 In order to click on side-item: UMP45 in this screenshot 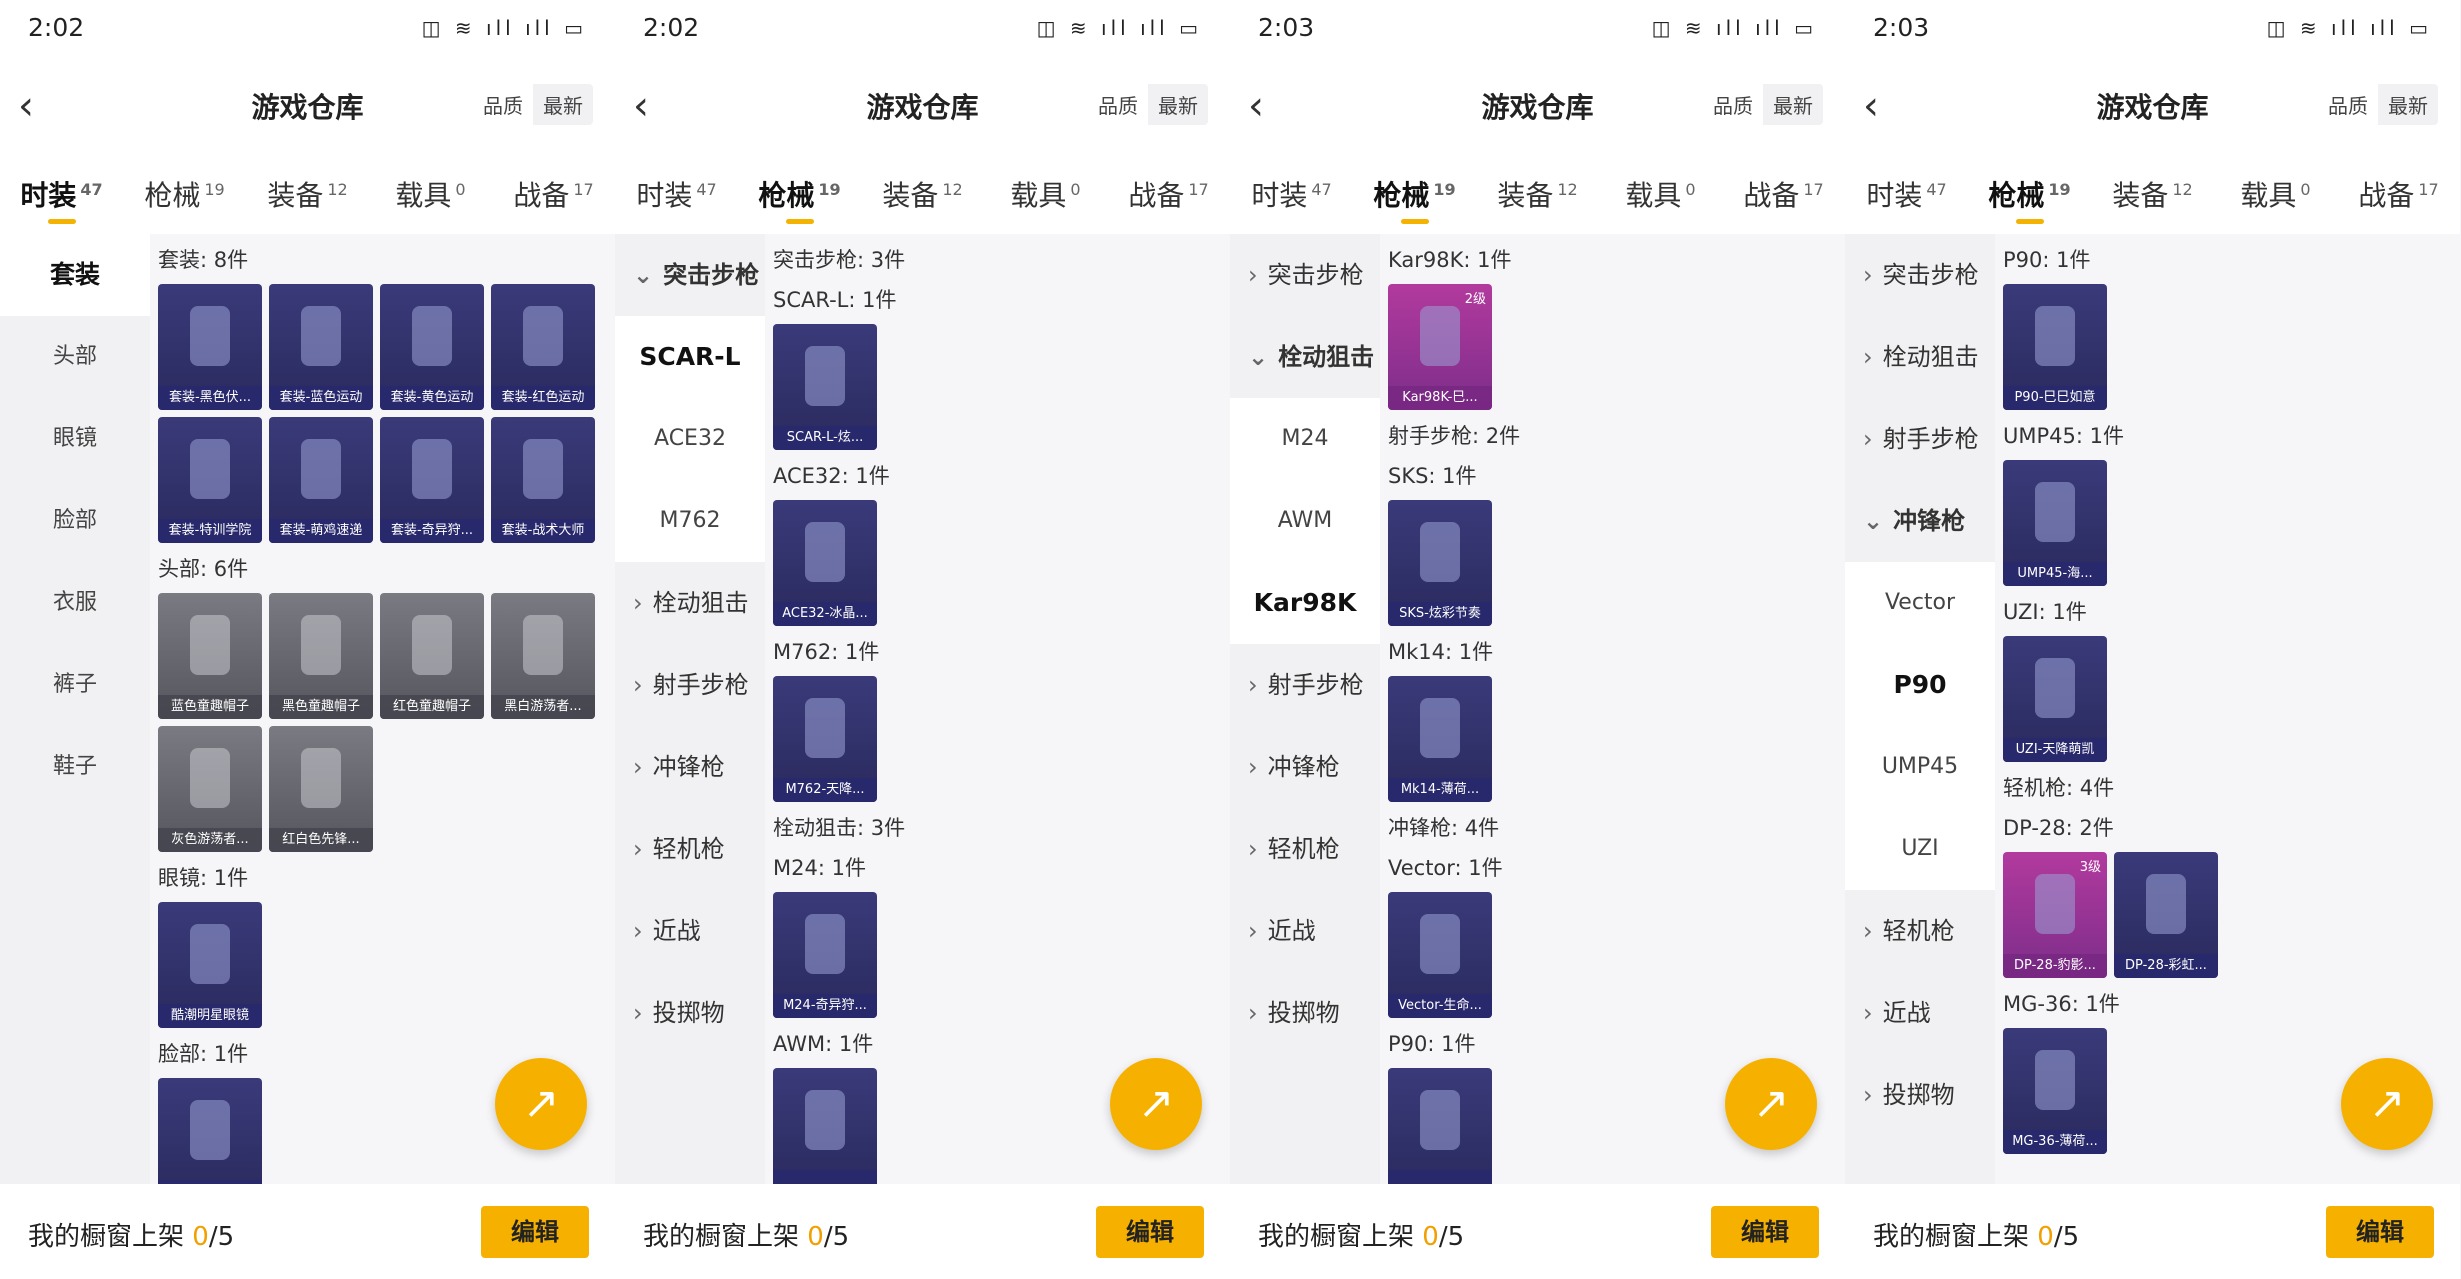, I will do `click(1920, 767)`.